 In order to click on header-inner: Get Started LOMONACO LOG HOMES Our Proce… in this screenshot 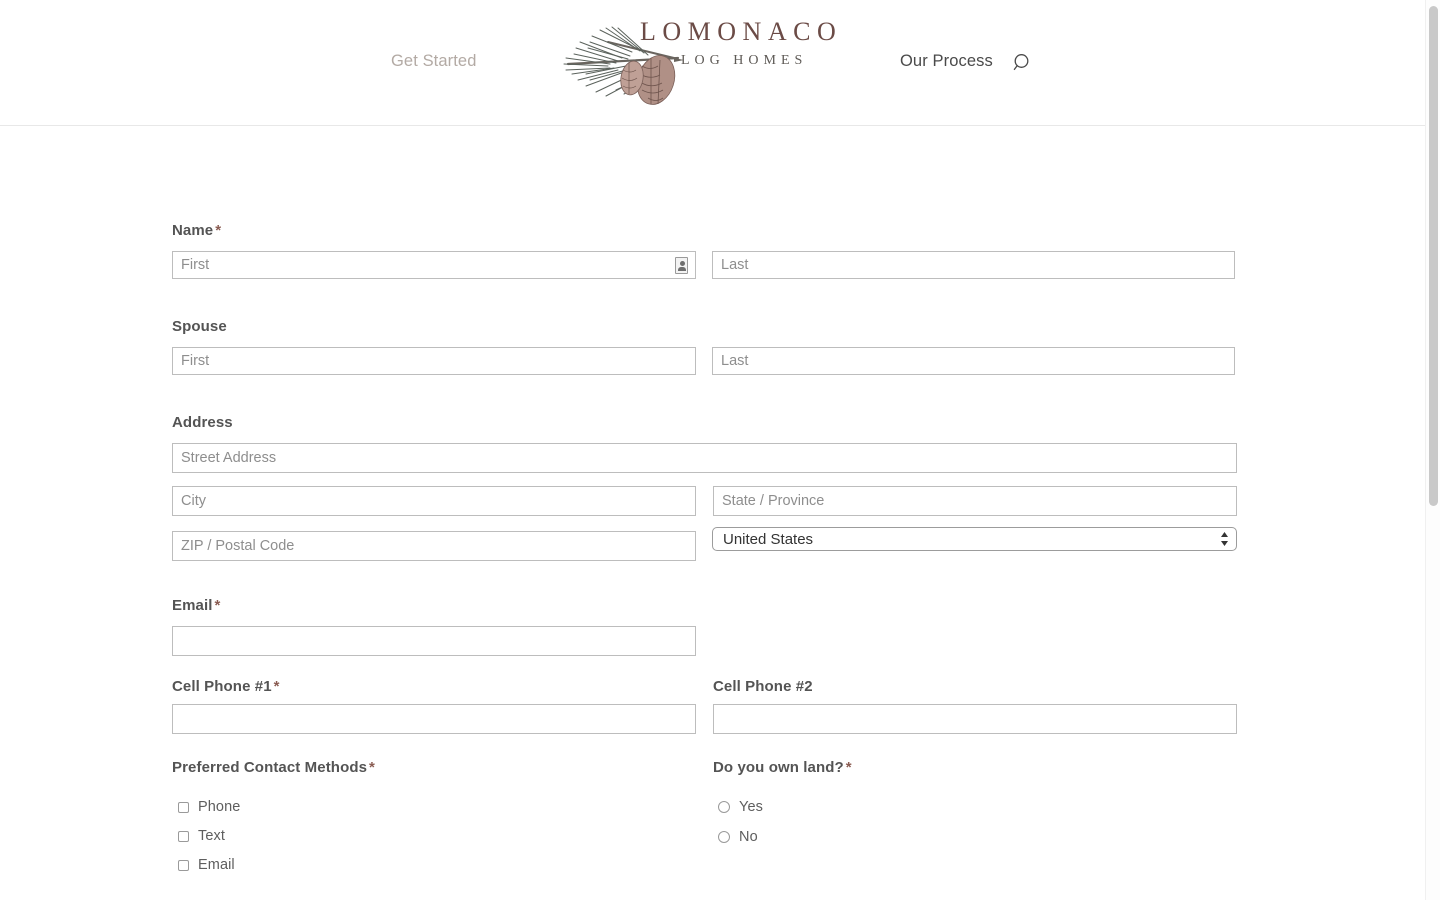, I will do `click(712, 63)`.